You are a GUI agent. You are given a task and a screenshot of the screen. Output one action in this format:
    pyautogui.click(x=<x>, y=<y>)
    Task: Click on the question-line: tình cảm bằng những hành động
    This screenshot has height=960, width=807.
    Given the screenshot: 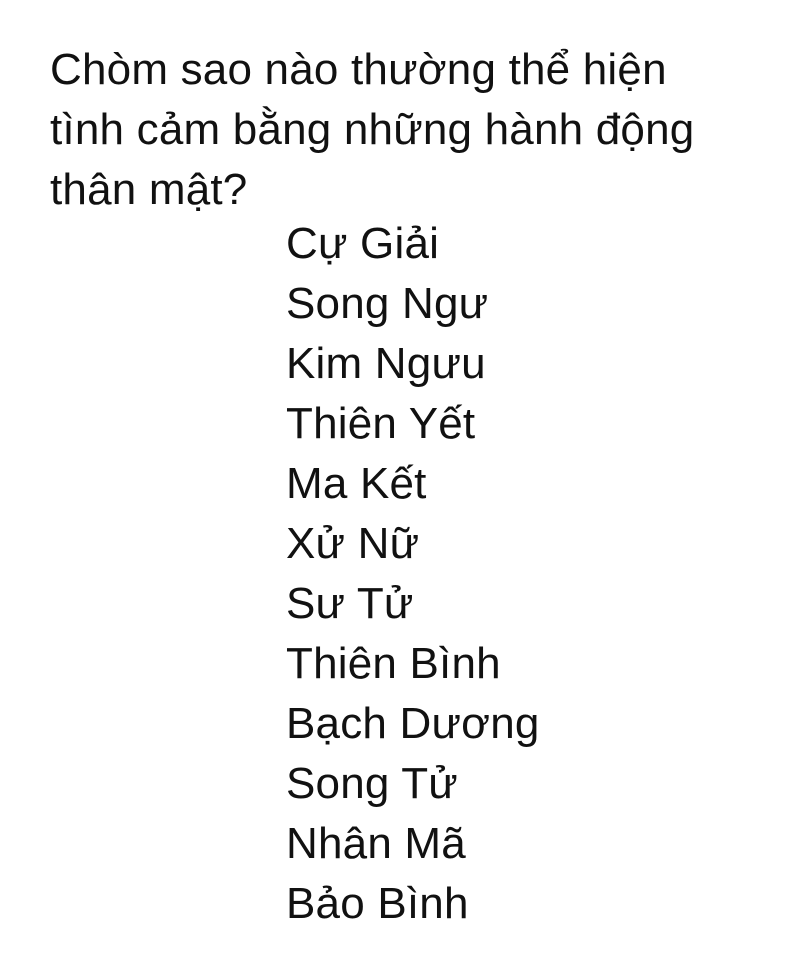 What is the action you would take?
    pyautogui.click(x=372, y=129)
    